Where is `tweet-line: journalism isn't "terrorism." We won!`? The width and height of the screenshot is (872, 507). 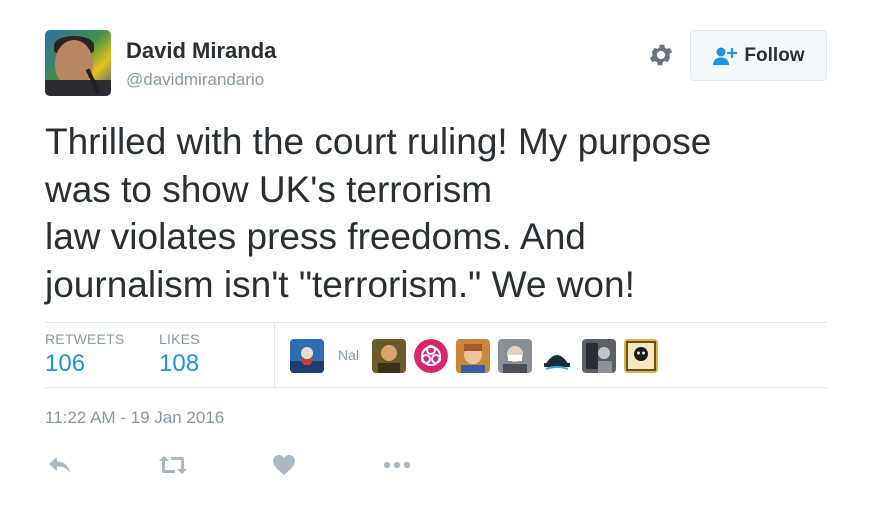 tweet-line: journalism isn't "terrorism." We won! is located at coordinates (340, 284).